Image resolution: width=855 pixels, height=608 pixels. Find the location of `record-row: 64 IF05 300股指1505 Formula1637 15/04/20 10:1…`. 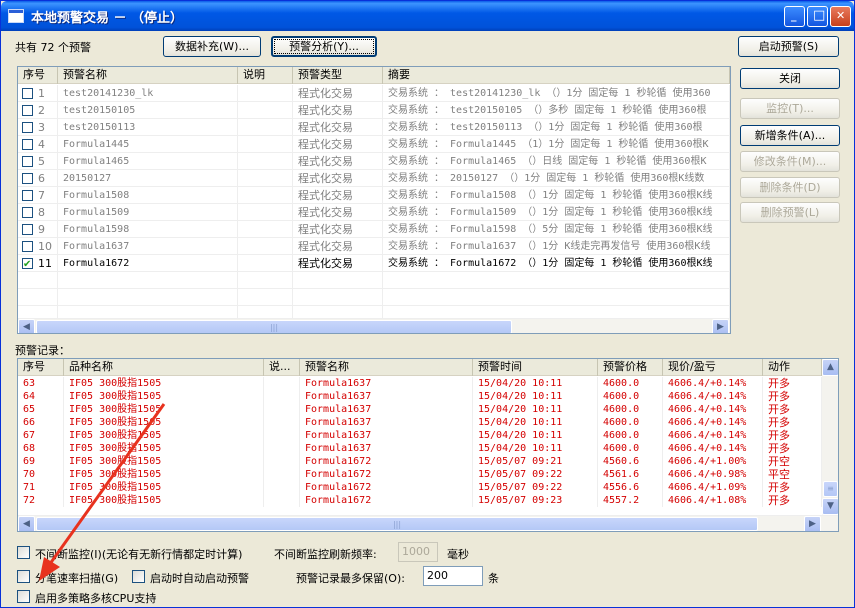

record-row: 64 IF05 300股指1505 Formula1637 15/04/20 10:1… is located at coordinates (420, 396).